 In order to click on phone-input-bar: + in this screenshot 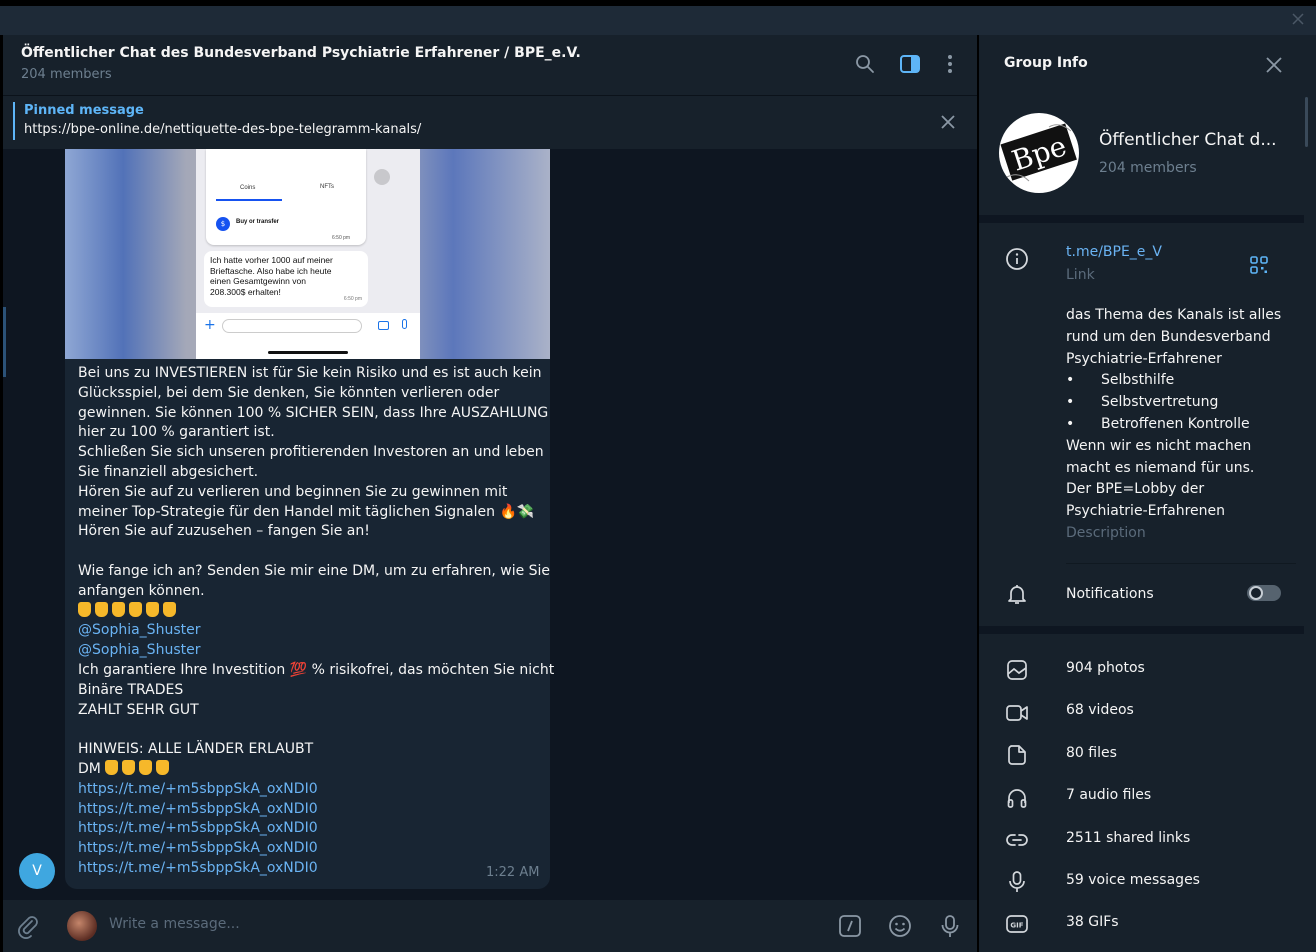, I will do `click(308, 336)`.